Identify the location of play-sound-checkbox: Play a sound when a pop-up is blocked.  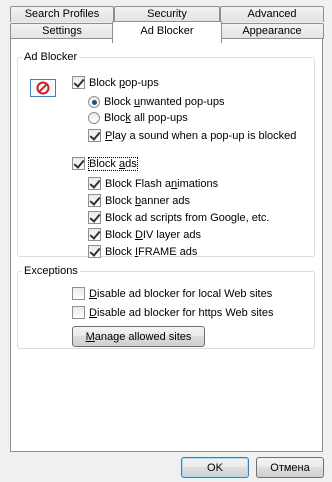
(192, 135).